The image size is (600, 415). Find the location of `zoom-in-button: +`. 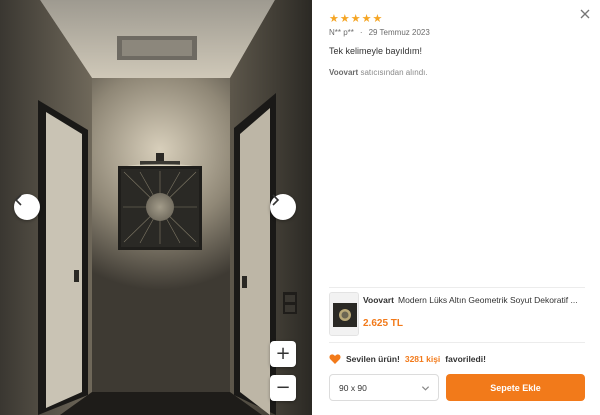

zoom-in-button: + is located at coordinates (283, 354).